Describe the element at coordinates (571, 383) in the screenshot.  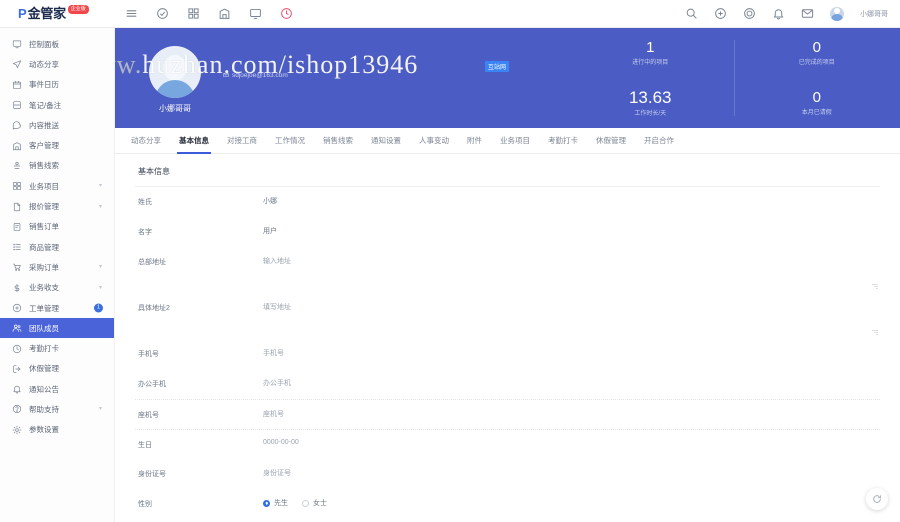
I see `form-input: 办公手机` at that location.